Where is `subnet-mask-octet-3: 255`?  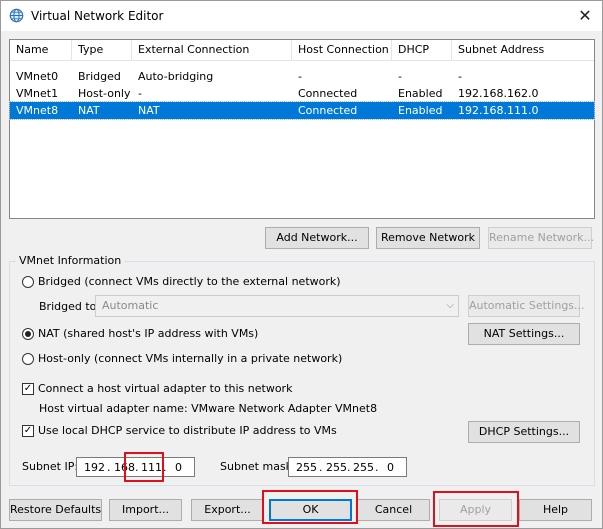 subnet-mask-octet-3: 255 is located at coordinates (363, 467).